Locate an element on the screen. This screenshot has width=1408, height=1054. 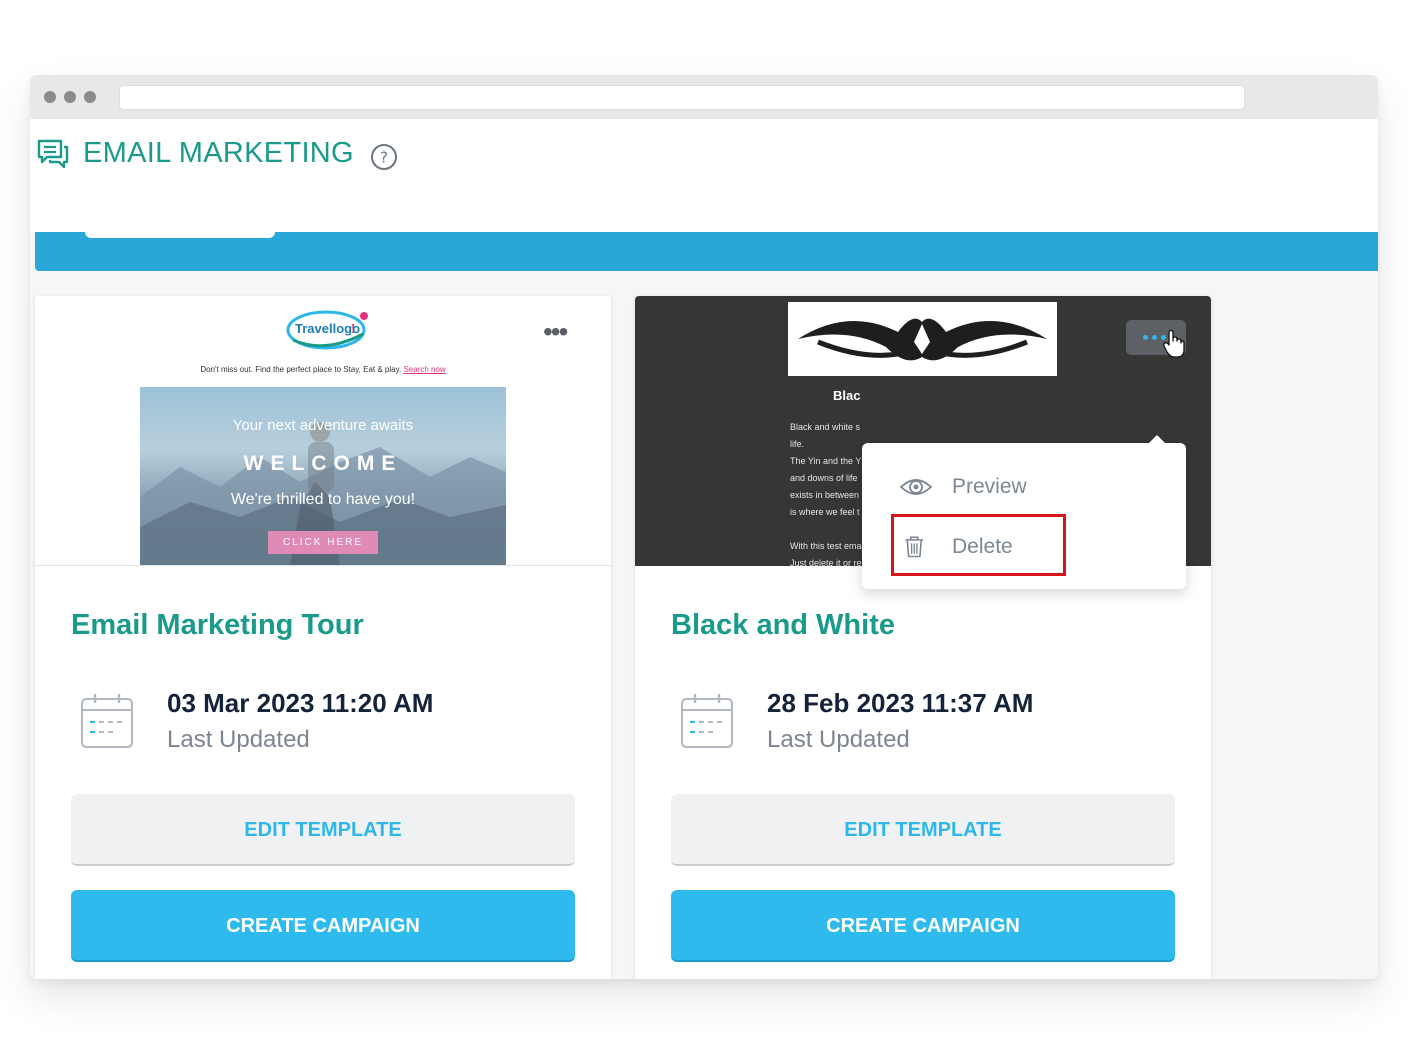
tribal-header-image is located at coordinates (922, 339).